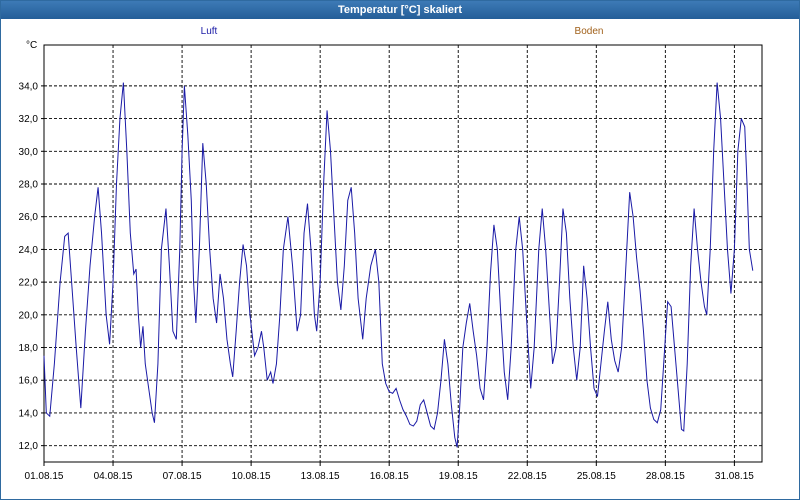 This screenshot has height=500, width=800. What do you see at coordinates (29, 152) in the screenshot?
I see `y-tick-label: 30,0` at bounding box center [29, 152].